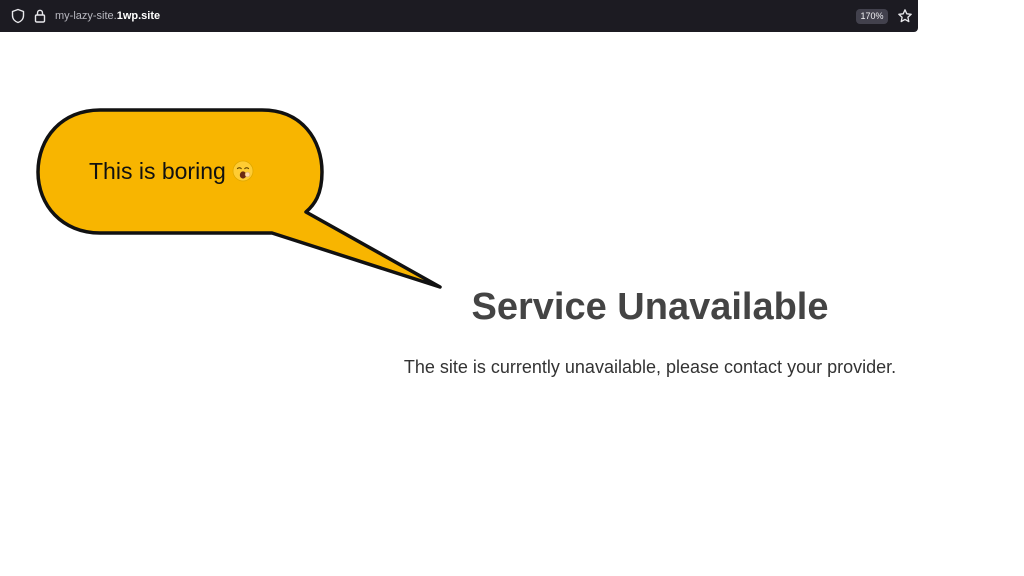  What do you see at coordinates (650, 307) in the screenshot?
I see `page-title: Service Unavailable` at bounding box center [650, 307].